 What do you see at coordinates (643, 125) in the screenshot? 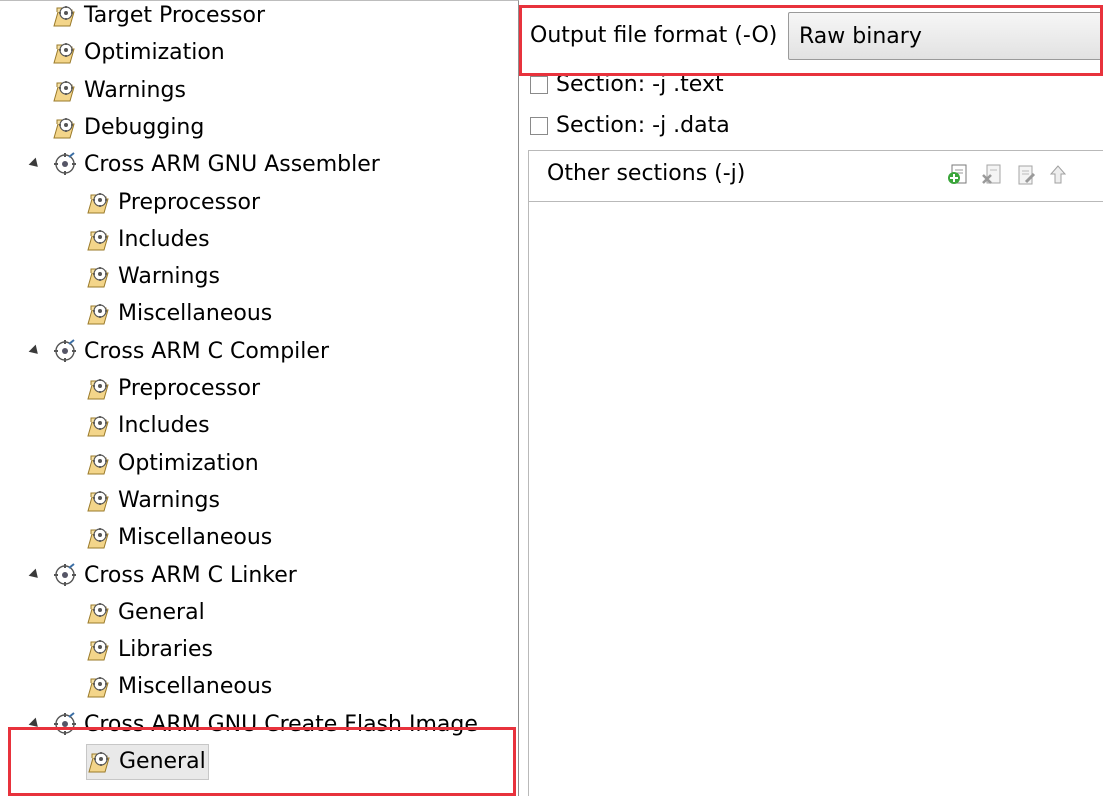
I see `section-data-label: Section: -j .data` at bounding box center [643, 125].